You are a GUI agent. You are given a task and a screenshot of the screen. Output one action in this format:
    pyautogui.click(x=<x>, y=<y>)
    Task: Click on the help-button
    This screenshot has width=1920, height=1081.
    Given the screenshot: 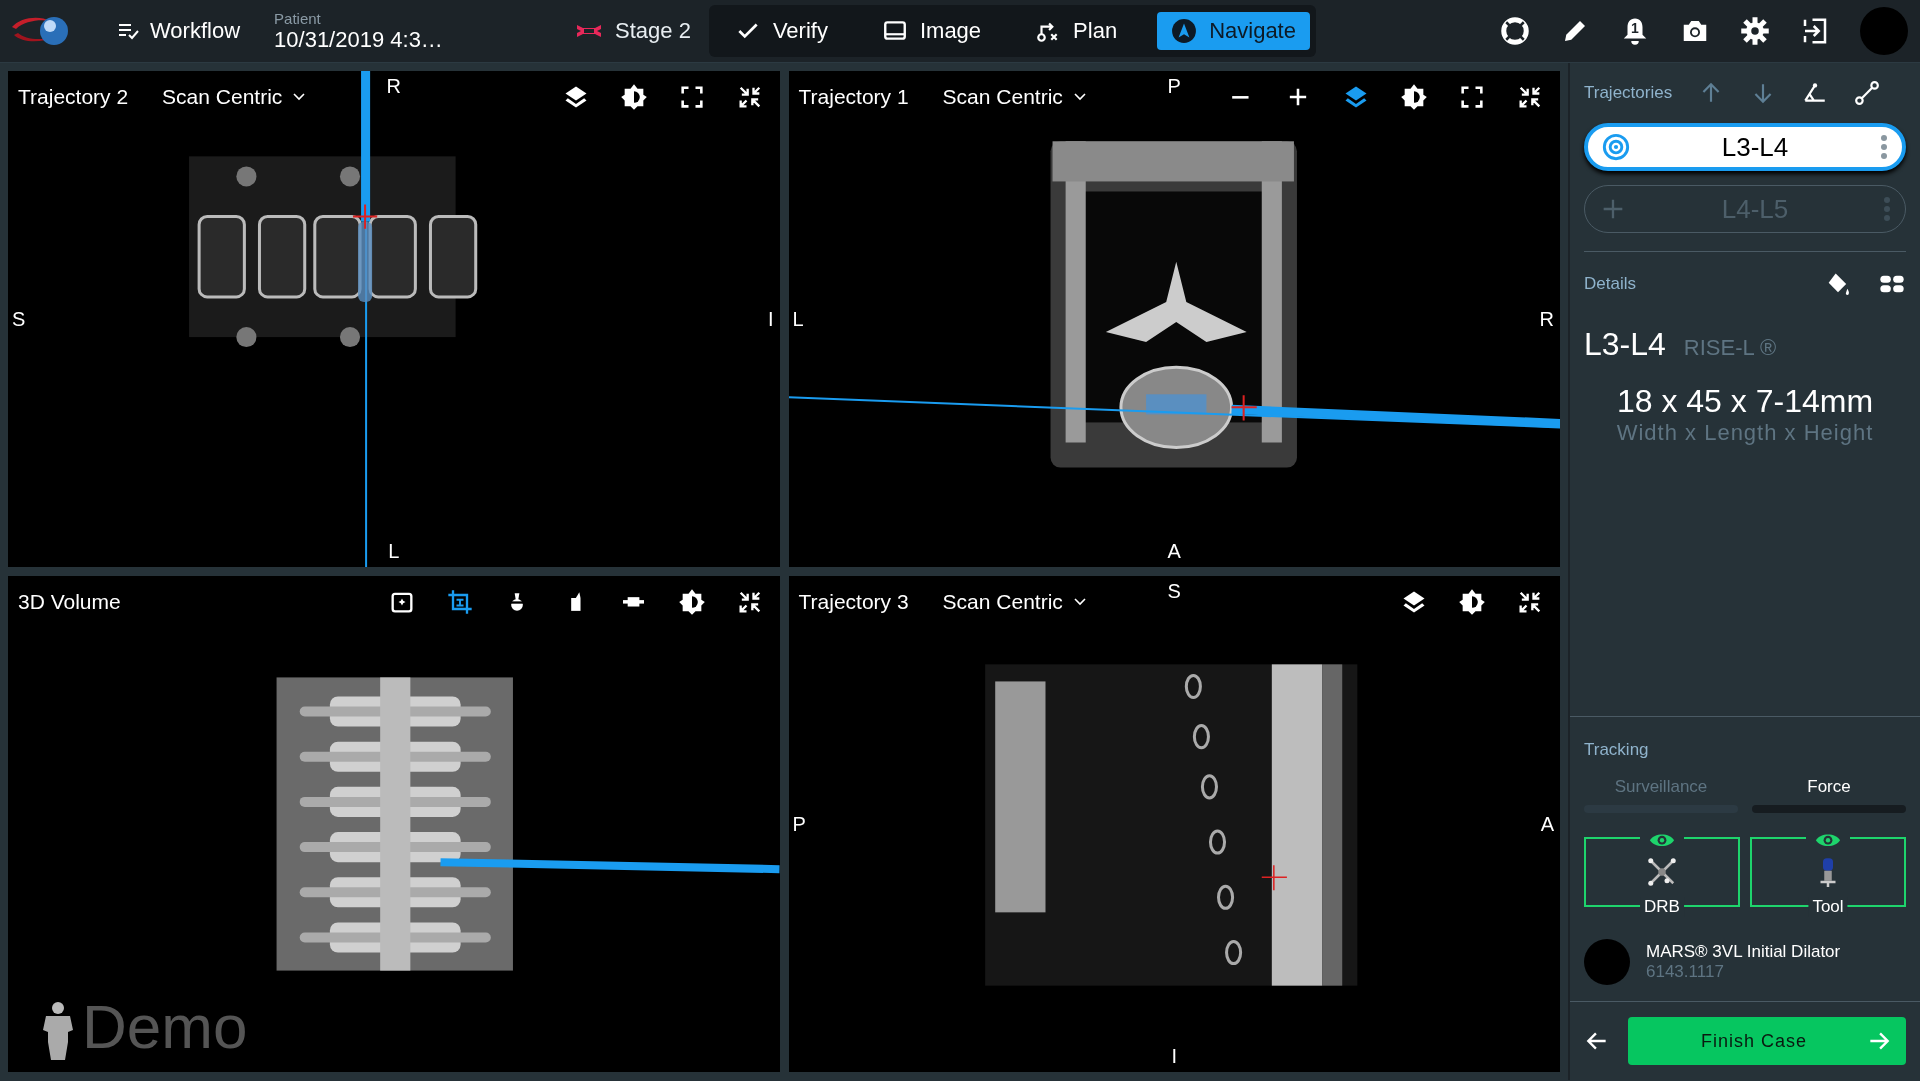 What is the action you would take?
    pyautogui.click(x=1515, y=31)
    